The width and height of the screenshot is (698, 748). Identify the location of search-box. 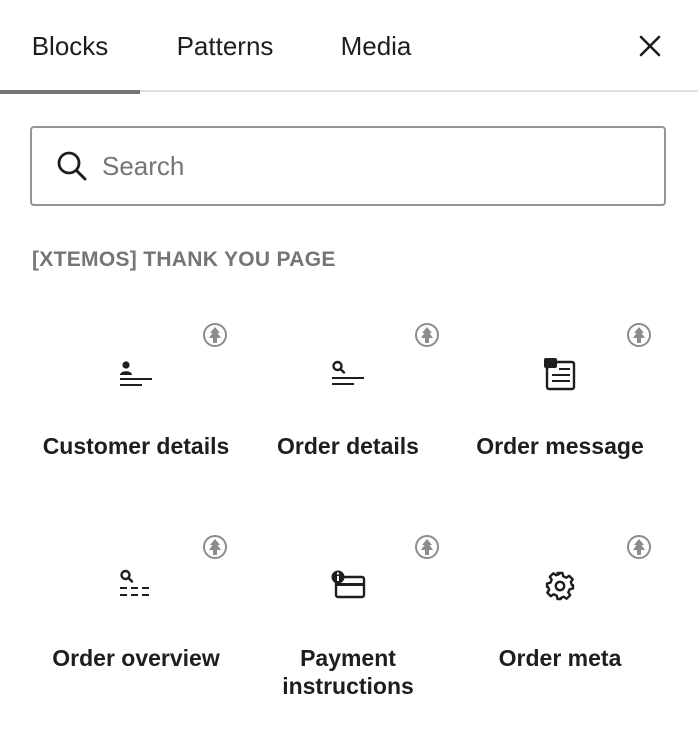
(348, 166).